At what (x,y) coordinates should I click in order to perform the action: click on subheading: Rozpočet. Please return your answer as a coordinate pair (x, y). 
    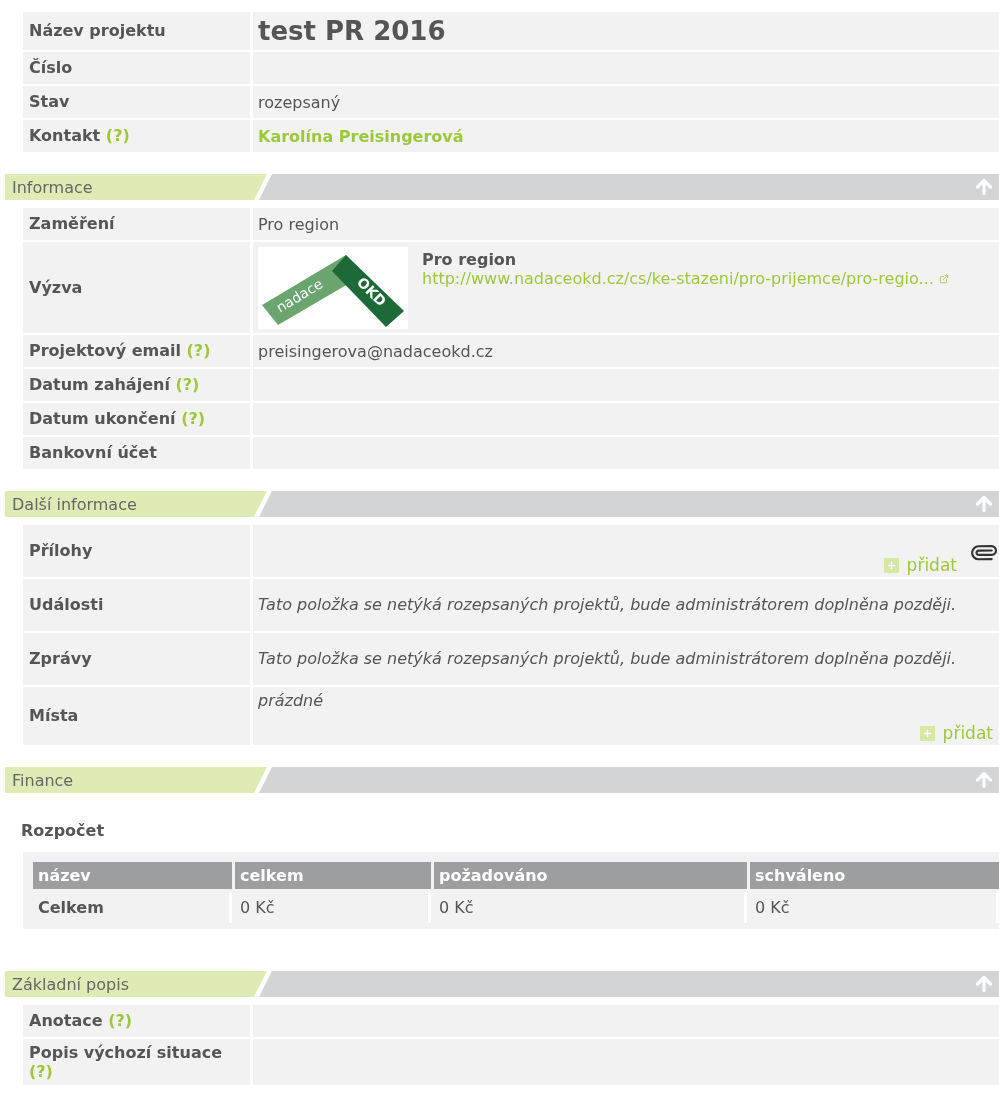
    Looking at the image, I should click on (63, 830).